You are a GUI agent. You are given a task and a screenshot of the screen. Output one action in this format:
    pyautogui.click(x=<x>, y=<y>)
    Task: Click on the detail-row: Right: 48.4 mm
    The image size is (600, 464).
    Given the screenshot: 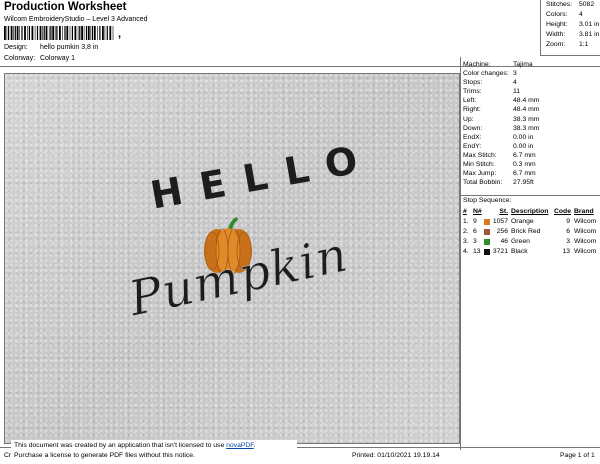 What is the action you would take?
    pyautogui.click(x=501, y=110)
    